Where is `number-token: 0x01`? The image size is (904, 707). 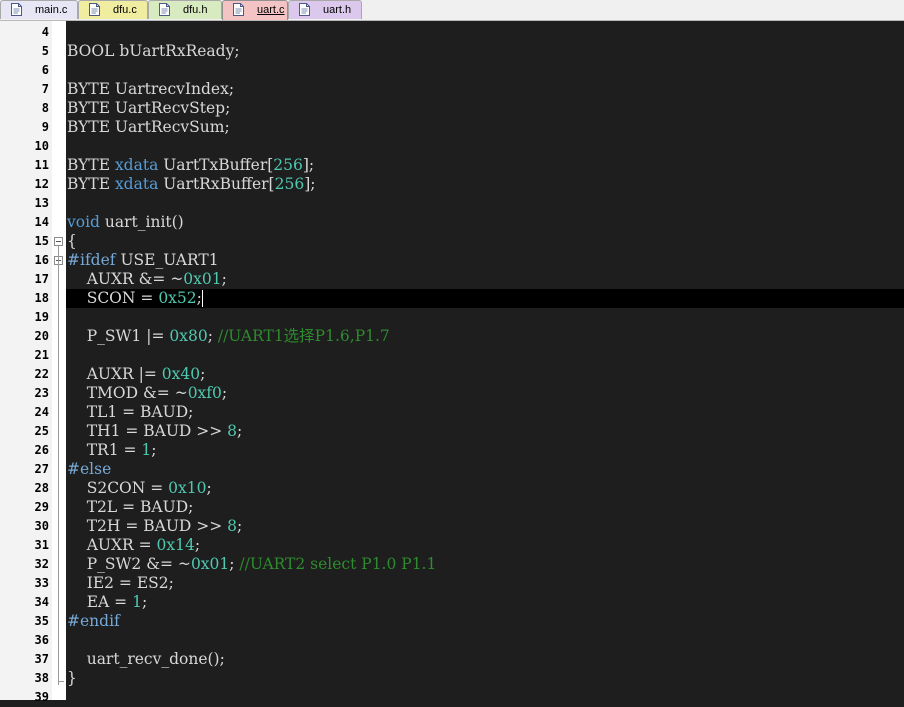 number-token: 0x01 is located at coordinates (202, 279).